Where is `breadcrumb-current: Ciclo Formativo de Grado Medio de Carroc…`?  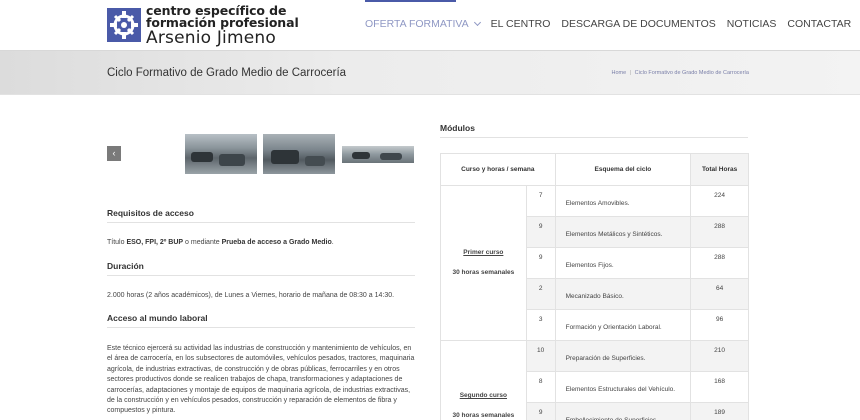
breadcrumb-current: Ciclo Formativo de Grado Medio de Carroc… is located at coordinates (691, 73).